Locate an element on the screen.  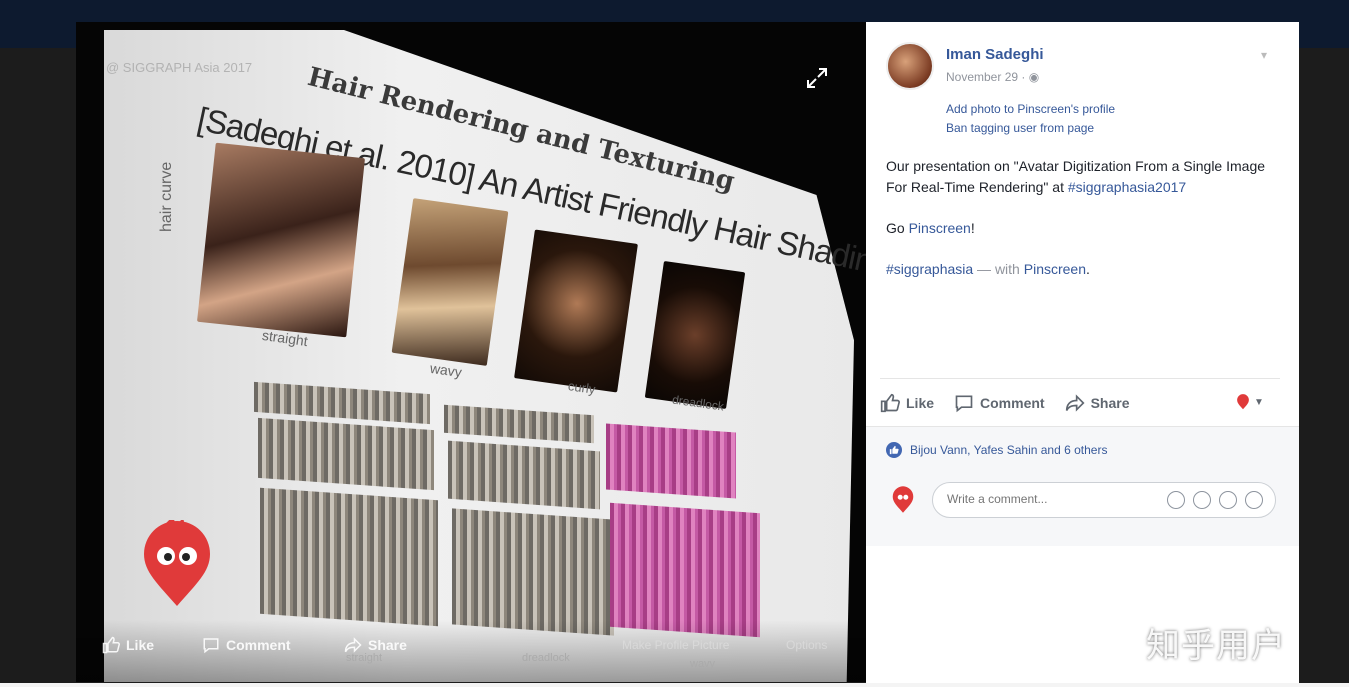
globe-icon: ◉ is located at coordinates (1034, 77).